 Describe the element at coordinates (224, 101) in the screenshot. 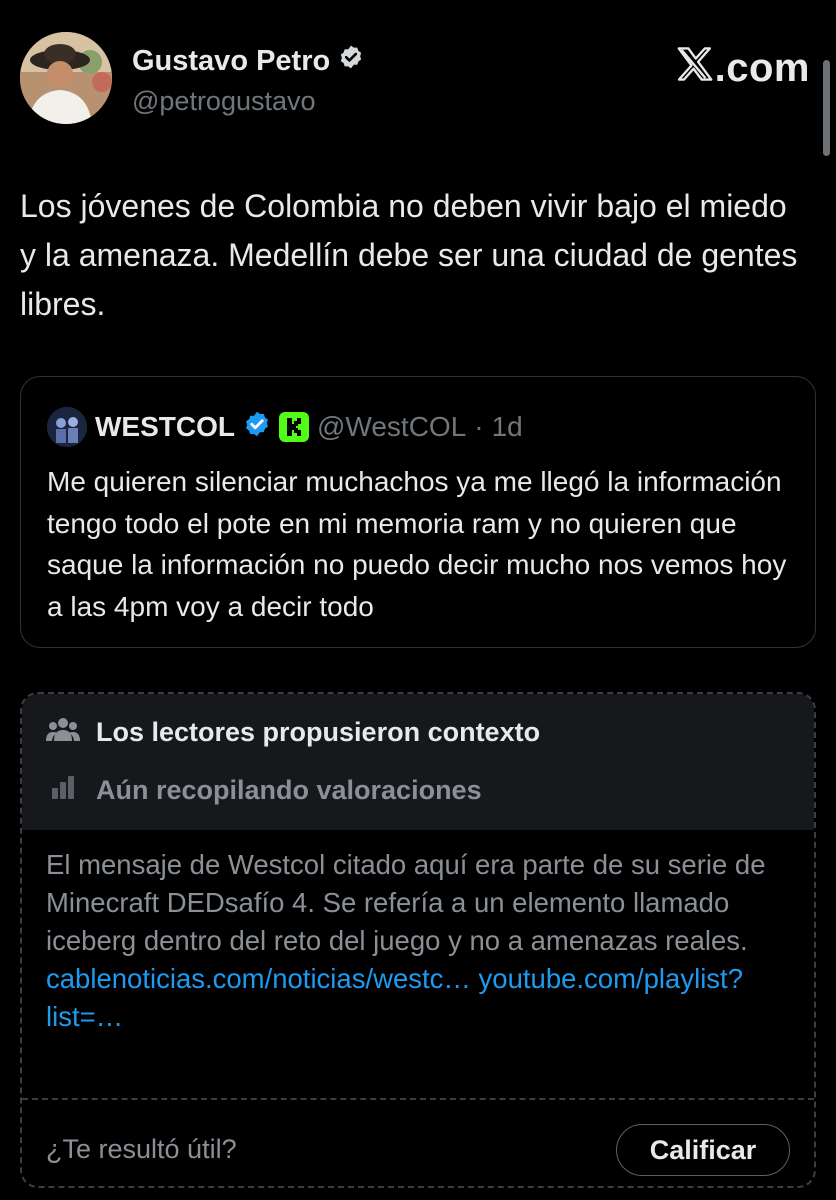

I see `author-handle: @petrogustavo` at that location.